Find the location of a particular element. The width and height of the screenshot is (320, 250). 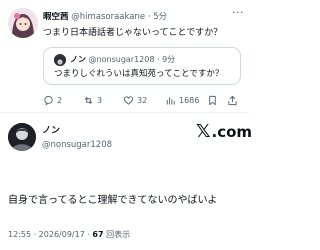

reply-meta: 12:55 · 2026/09/17 · 67 回表示 is located at coordinates (69, 235).